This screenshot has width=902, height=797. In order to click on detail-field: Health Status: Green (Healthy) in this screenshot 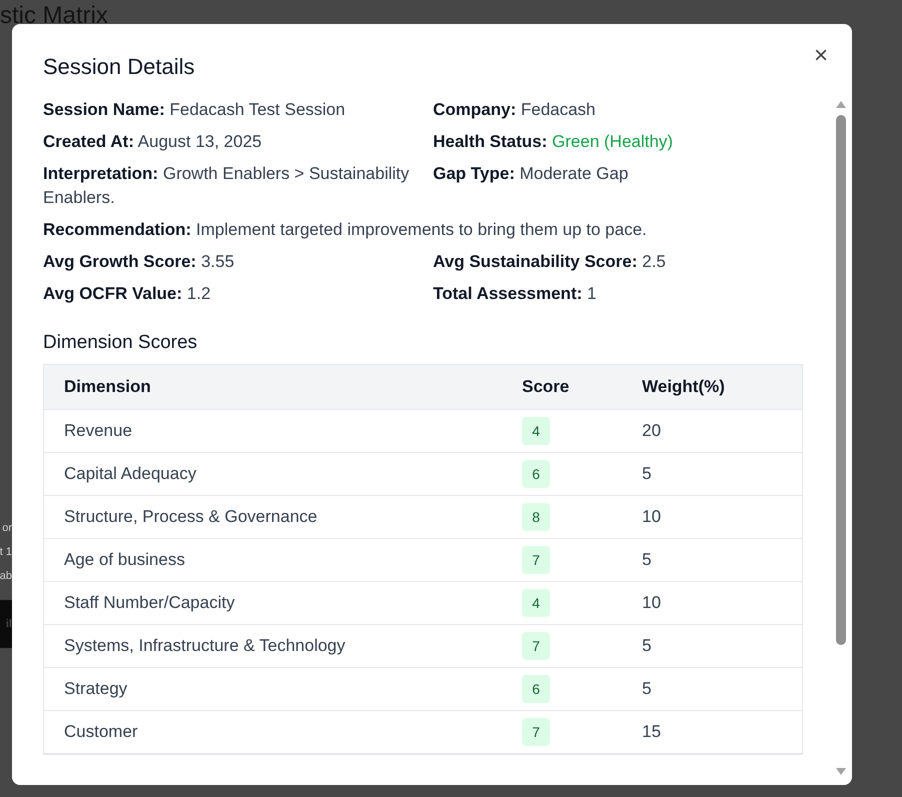, I will do `click(613, 144)`.